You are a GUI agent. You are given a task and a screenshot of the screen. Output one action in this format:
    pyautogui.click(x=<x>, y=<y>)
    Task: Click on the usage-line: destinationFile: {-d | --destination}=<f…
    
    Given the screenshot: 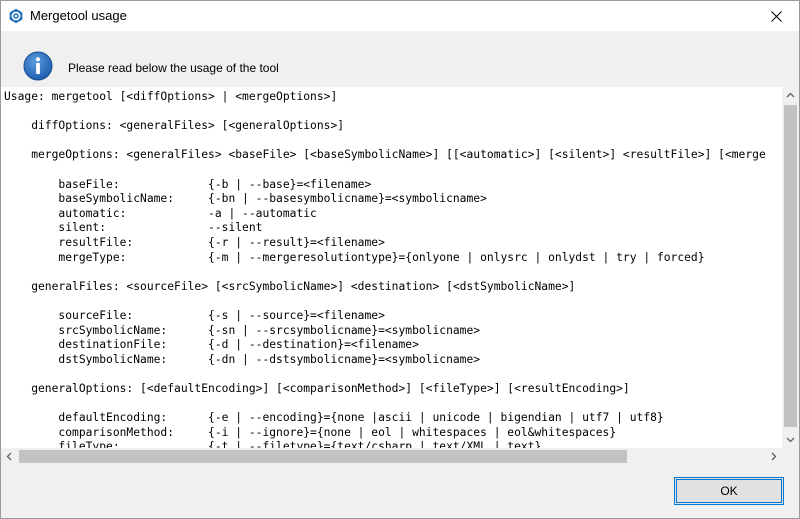 What is the action you would take?
    pyautogui.click(x=211, y=345)
    